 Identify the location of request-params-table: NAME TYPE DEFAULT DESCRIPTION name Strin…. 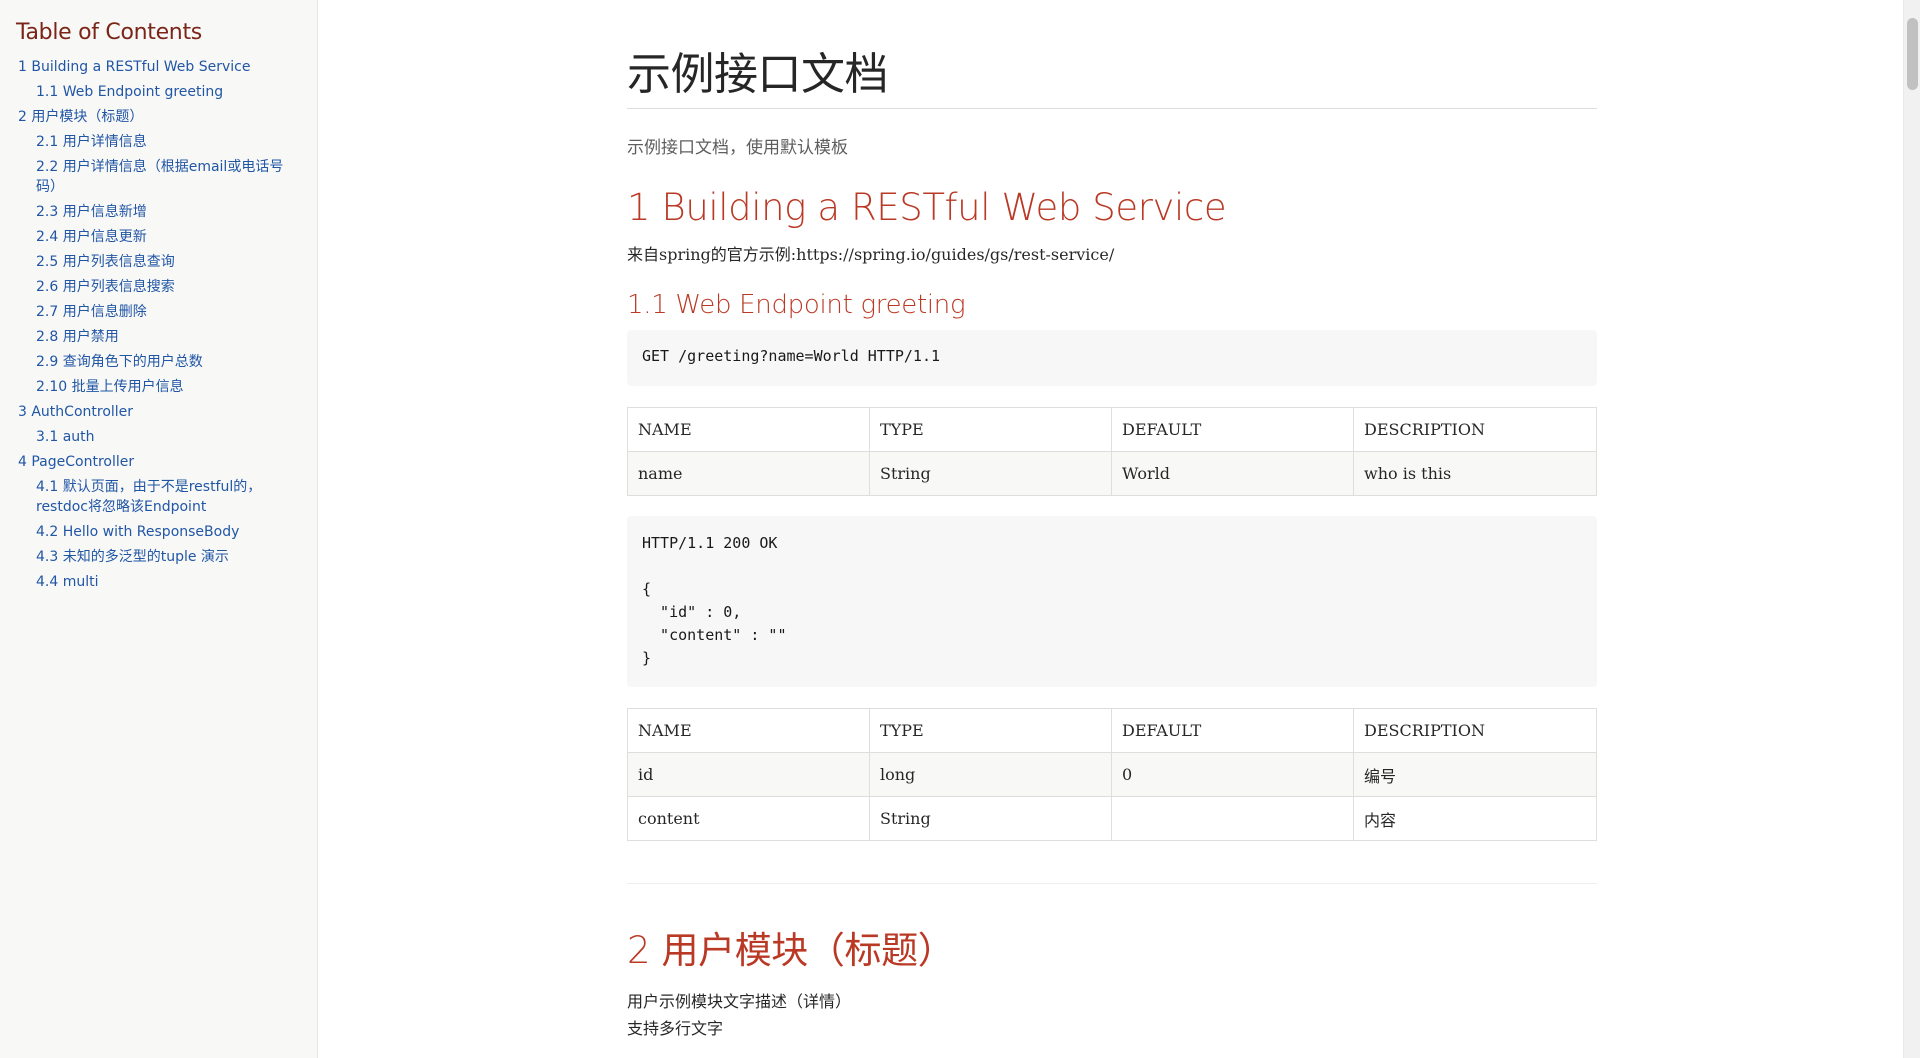
(1112, 451).